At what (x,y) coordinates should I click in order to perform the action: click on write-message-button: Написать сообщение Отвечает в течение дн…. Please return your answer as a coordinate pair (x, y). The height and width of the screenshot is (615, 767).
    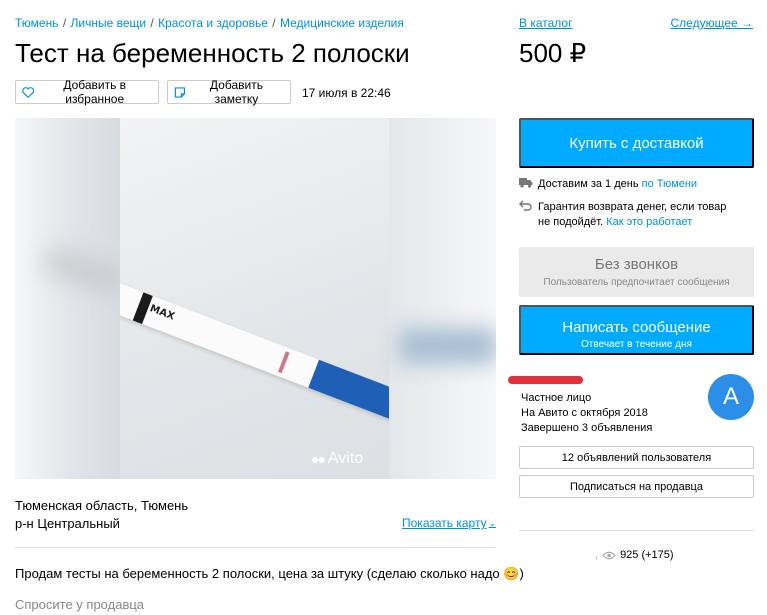
    Looking at the image, I should click on (636, 330).